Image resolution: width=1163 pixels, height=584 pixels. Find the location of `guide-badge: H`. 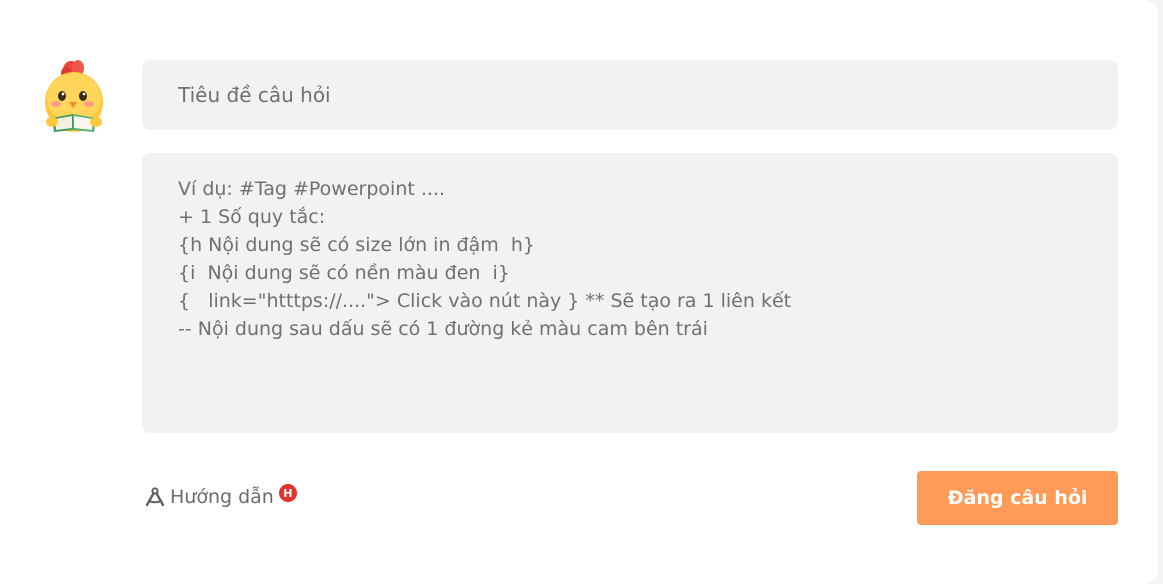

guide-badge: H is located at coordinates (287, 493).